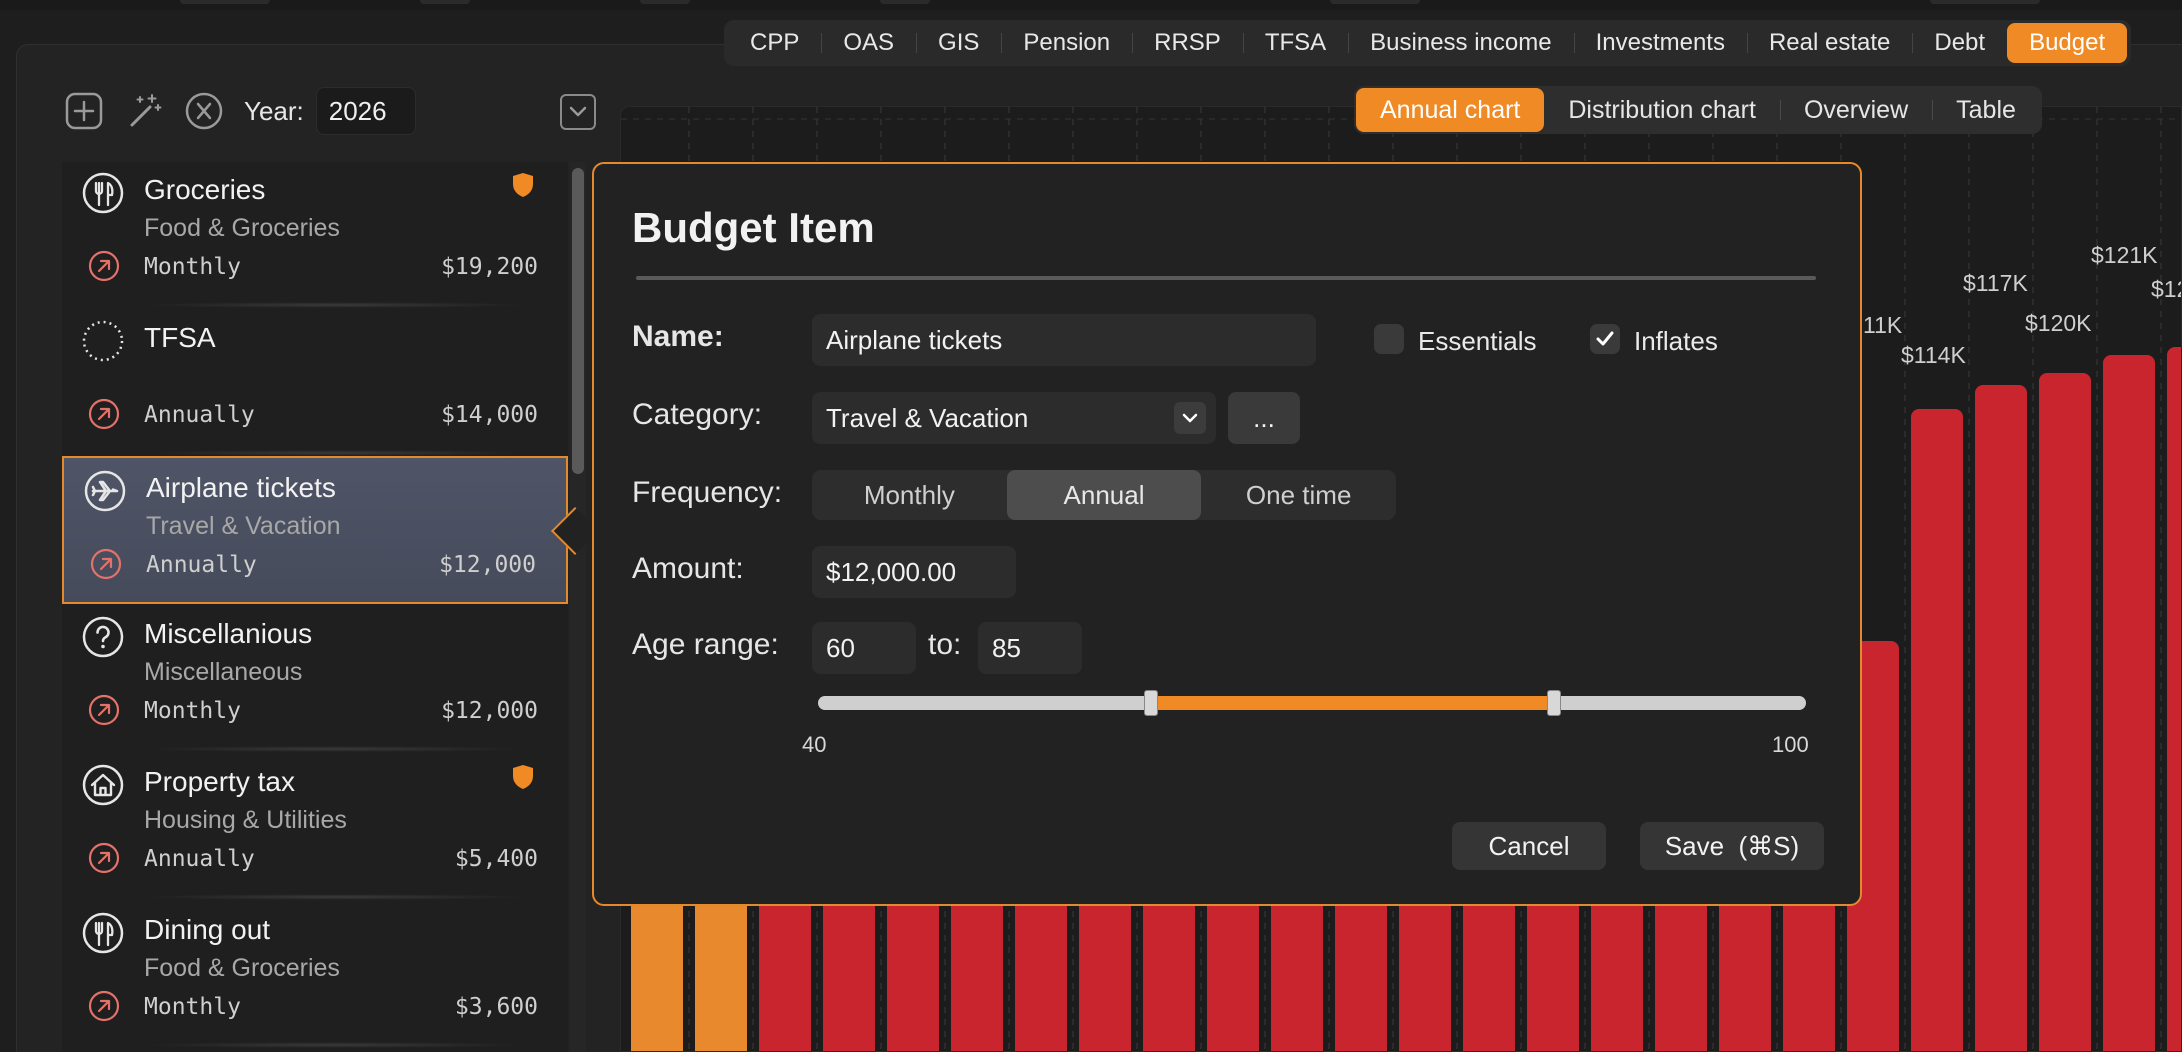 The height and width of the screenshot is (1052, 2182). Describe the element at coordinates (1676, 341) in the screenshot. I see `inflates-label: Inflates` at that location.